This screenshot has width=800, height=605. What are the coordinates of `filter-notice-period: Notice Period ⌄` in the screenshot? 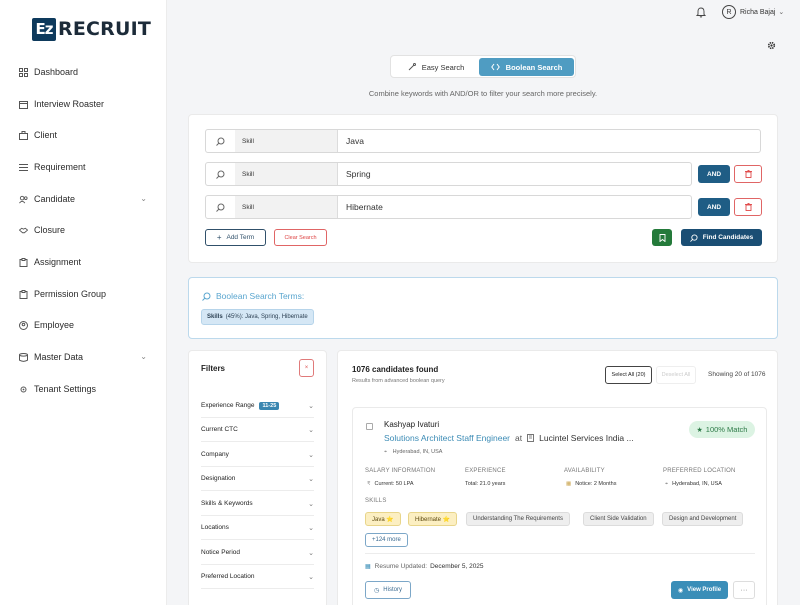 It's located at (257, 553).